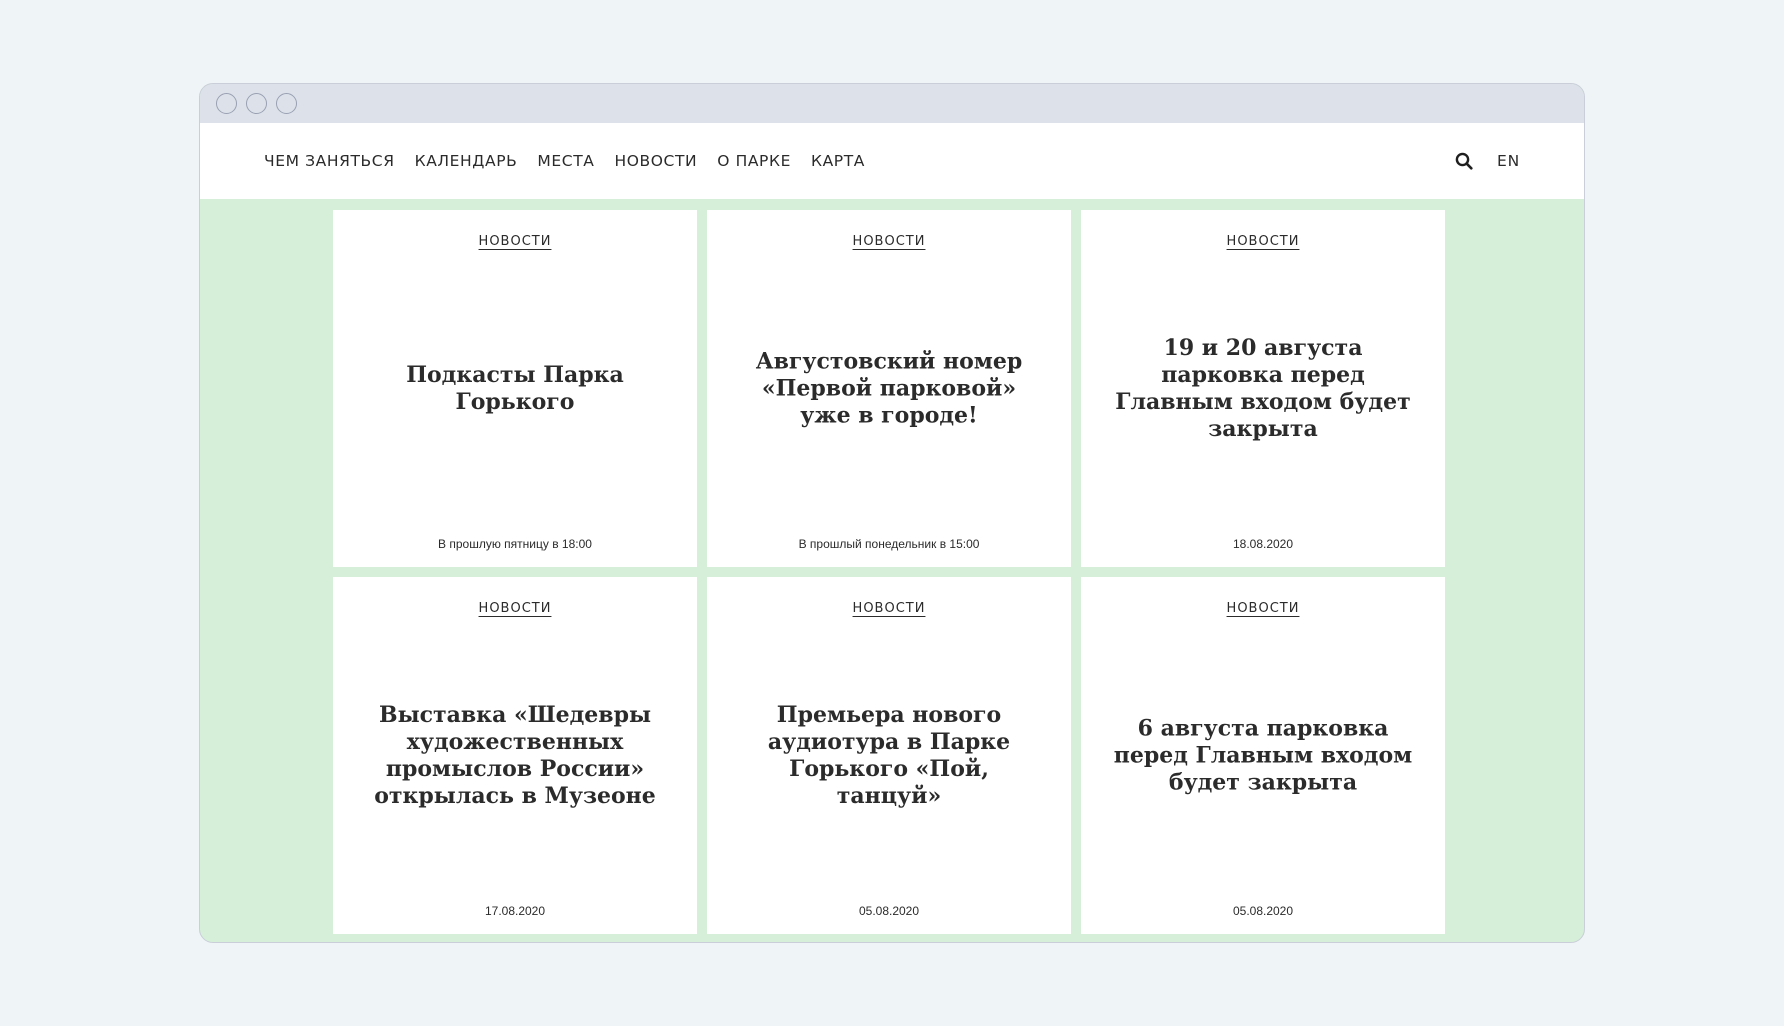  I want to click on nav-item-about: О ПАРКЕ, so click(754, 161).